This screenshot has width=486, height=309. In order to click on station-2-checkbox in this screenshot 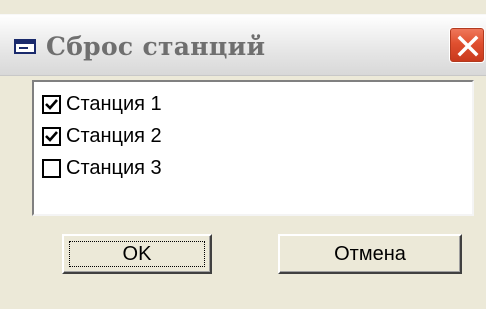, I will do `click(51, 136)`.